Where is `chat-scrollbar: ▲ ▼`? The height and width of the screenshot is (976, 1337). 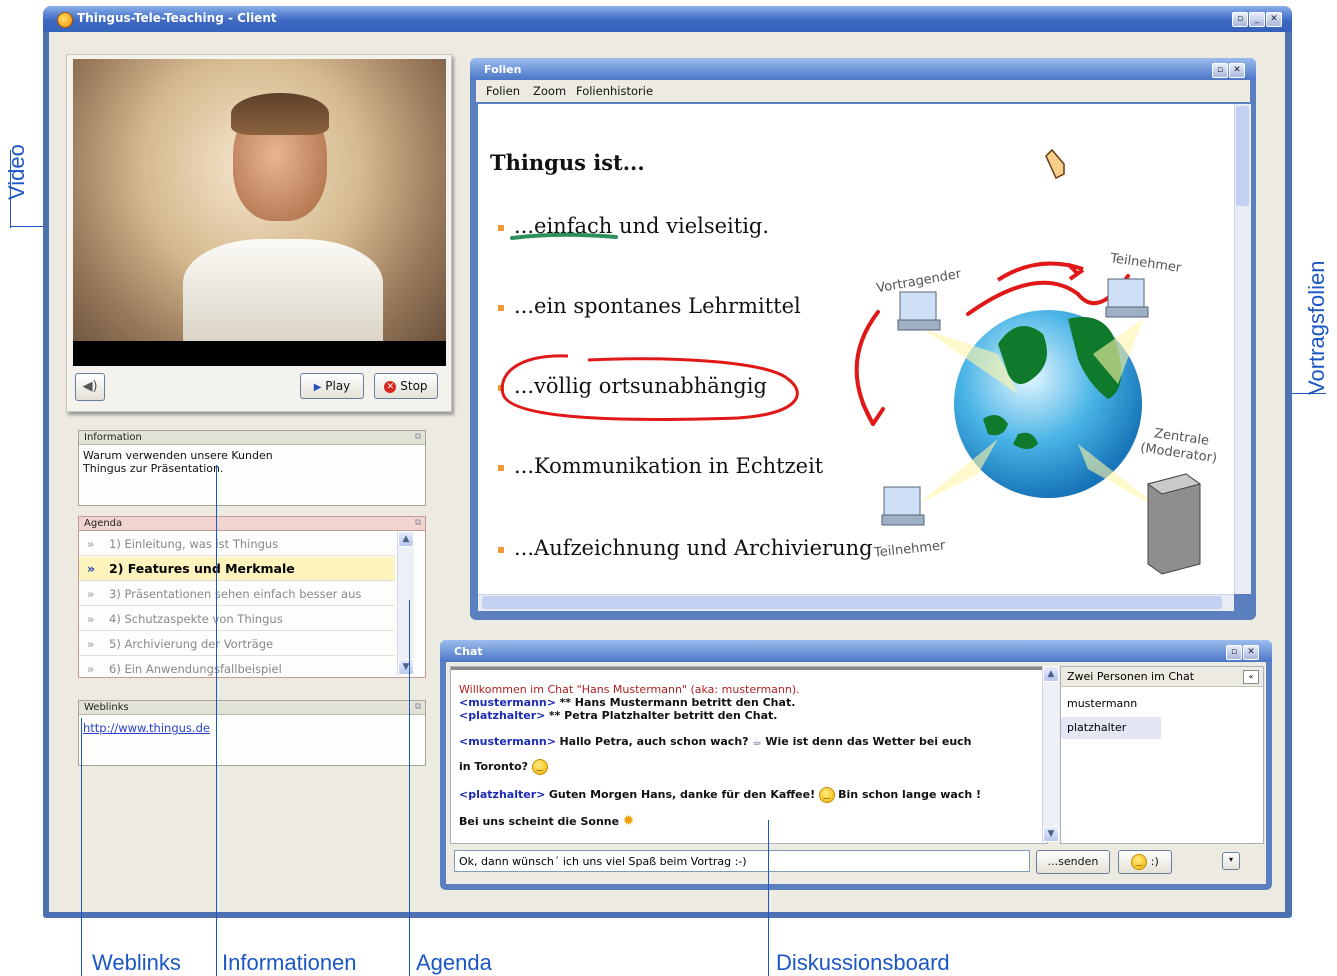
chat-scrollbar: ▲ ▼ is located at coordinates (1050, 754).